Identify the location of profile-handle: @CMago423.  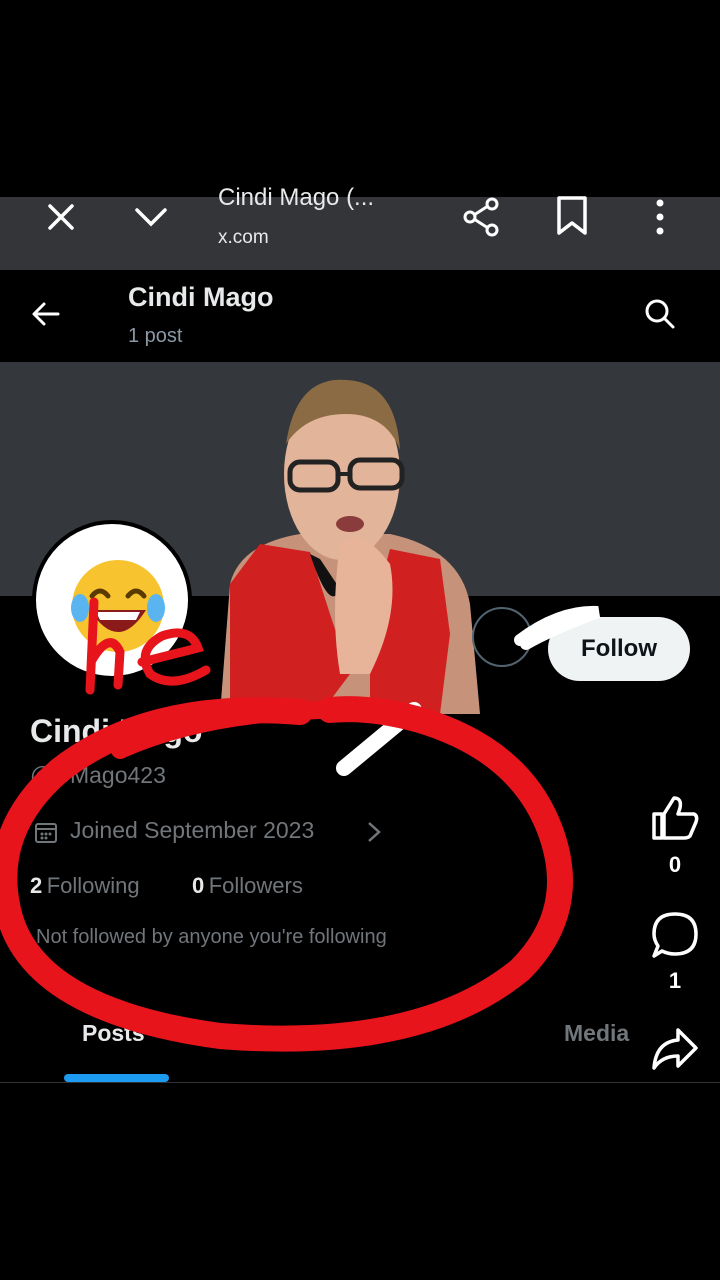
(98, 775).